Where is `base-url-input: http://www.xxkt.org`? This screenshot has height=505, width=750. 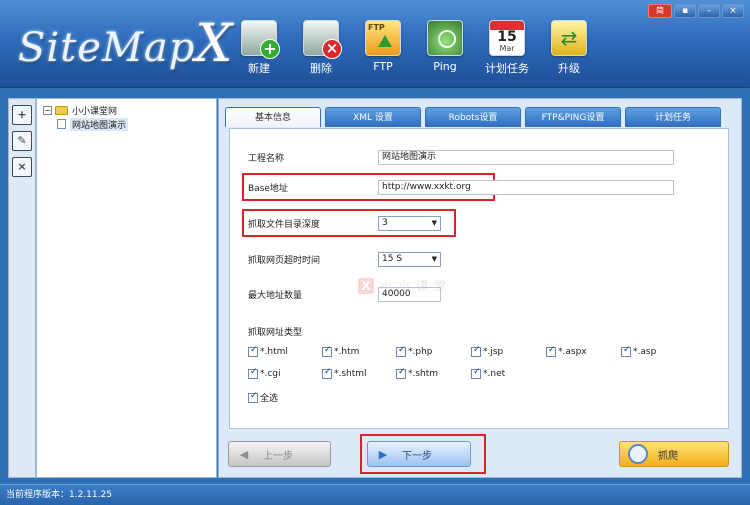
base-url-input: http://www.xxkt.org is located at coordinates (526, 187).